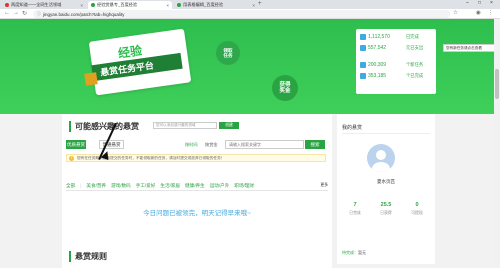 The image size is (500, 268). Describe the element at coordinates (363, 37) in the screenshot. I see `task-icon` at that location.